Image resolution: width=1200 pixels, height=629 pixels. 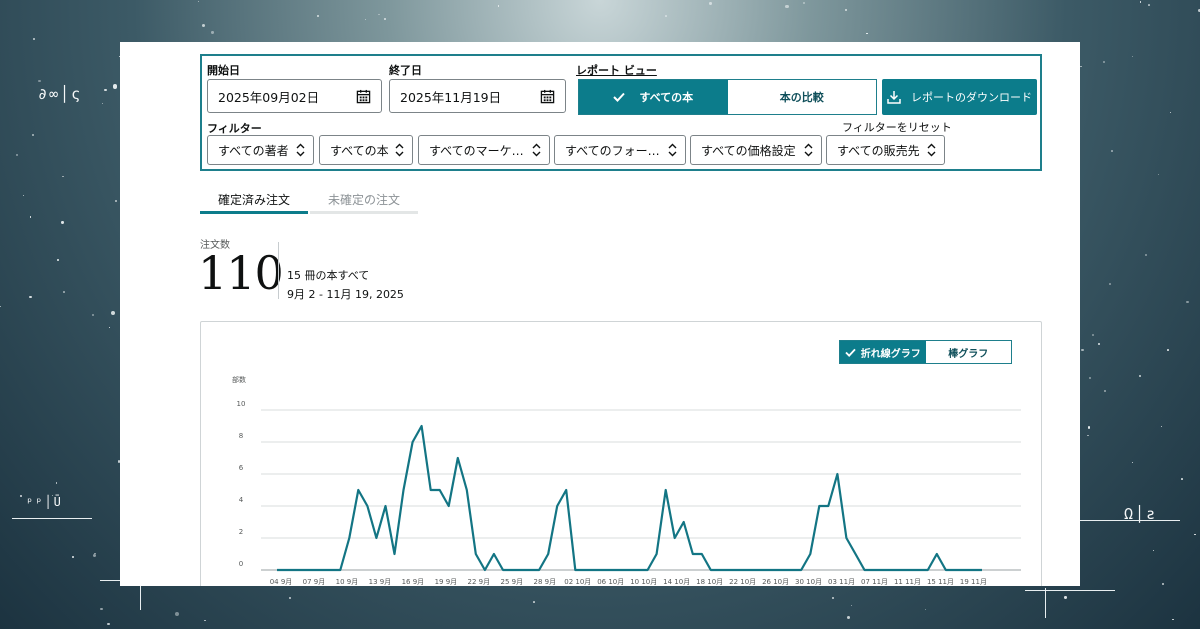 I want to click on start-date-field: 2025年09月02日, so click(x=294, y=96).